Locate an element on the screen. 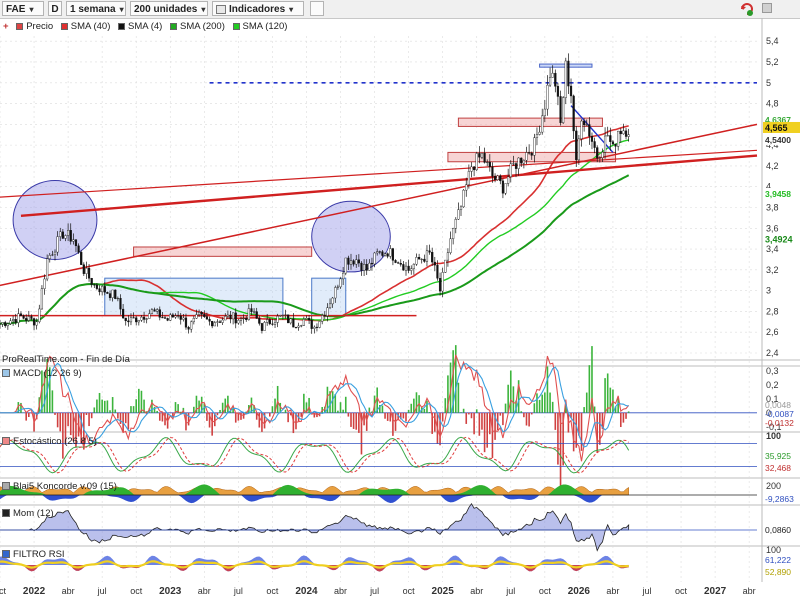  macd-panel-label: MACD (12 26 9) is located at coordinates (42, 374).